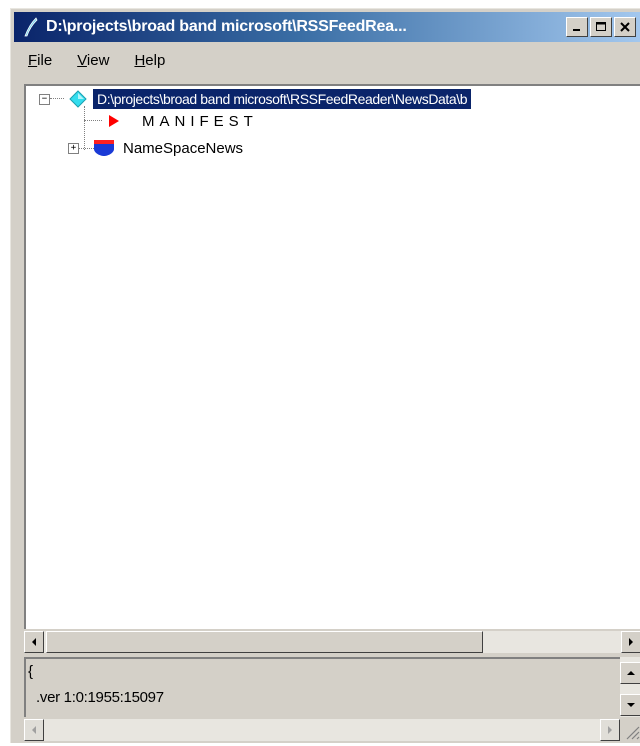  I want to click on menu-bar: File View Help, so click(95, 60).